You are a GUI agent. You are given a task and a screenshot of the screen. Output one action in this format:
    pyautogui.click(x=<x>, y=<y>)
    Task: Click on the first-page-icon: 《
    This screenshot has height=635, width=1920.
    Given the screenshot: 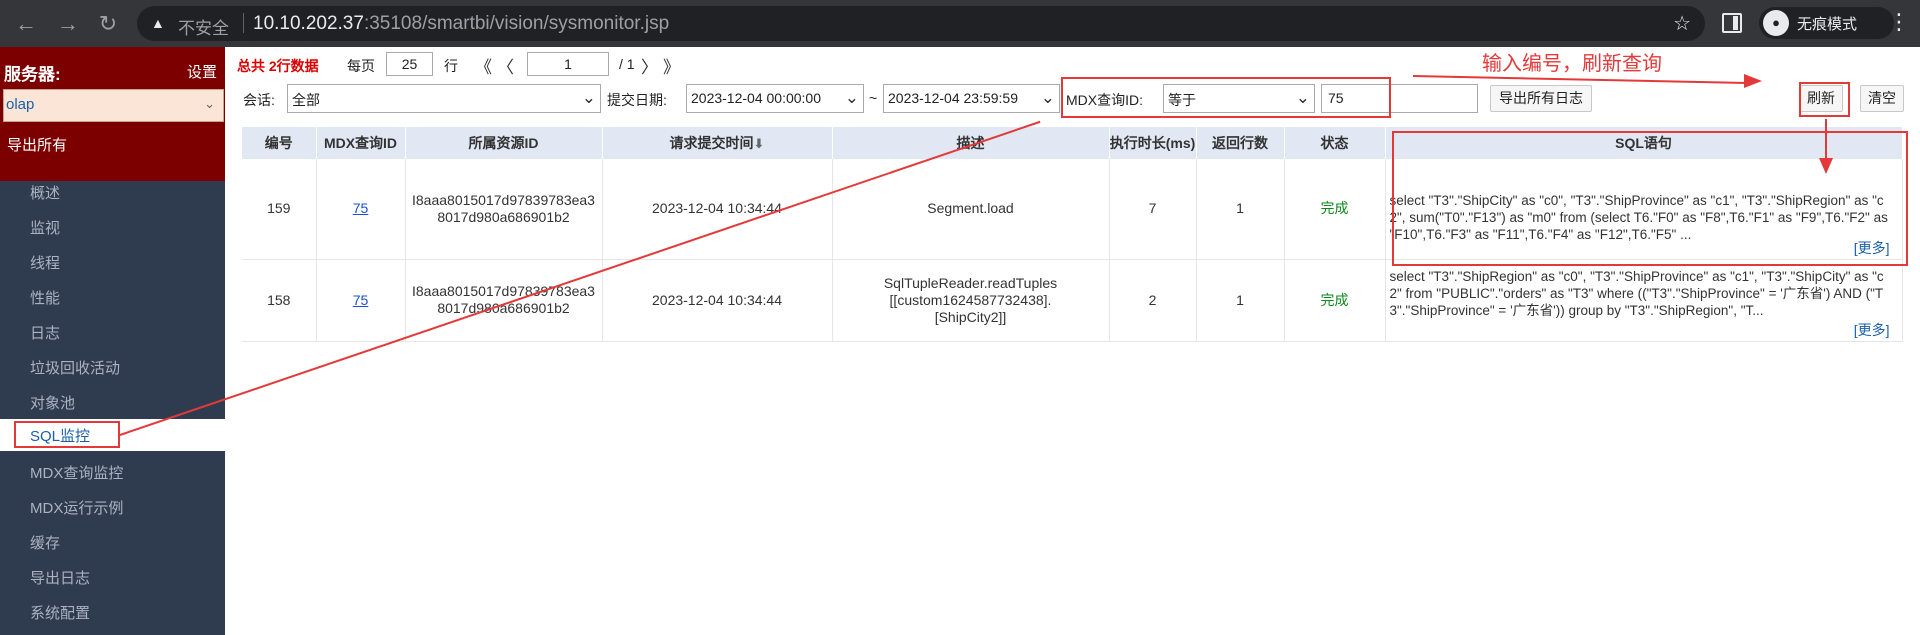 What is the action you would take?
    pyautogui.click(x=483, y=65)
    